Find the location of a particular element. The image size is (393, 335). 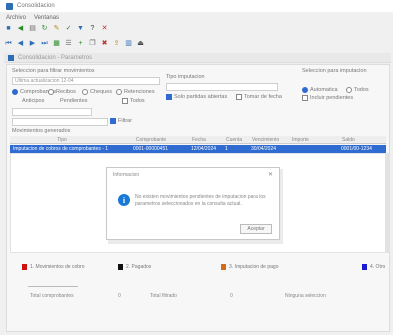

next-icon: ▶ is located at coordinates (32, 43).